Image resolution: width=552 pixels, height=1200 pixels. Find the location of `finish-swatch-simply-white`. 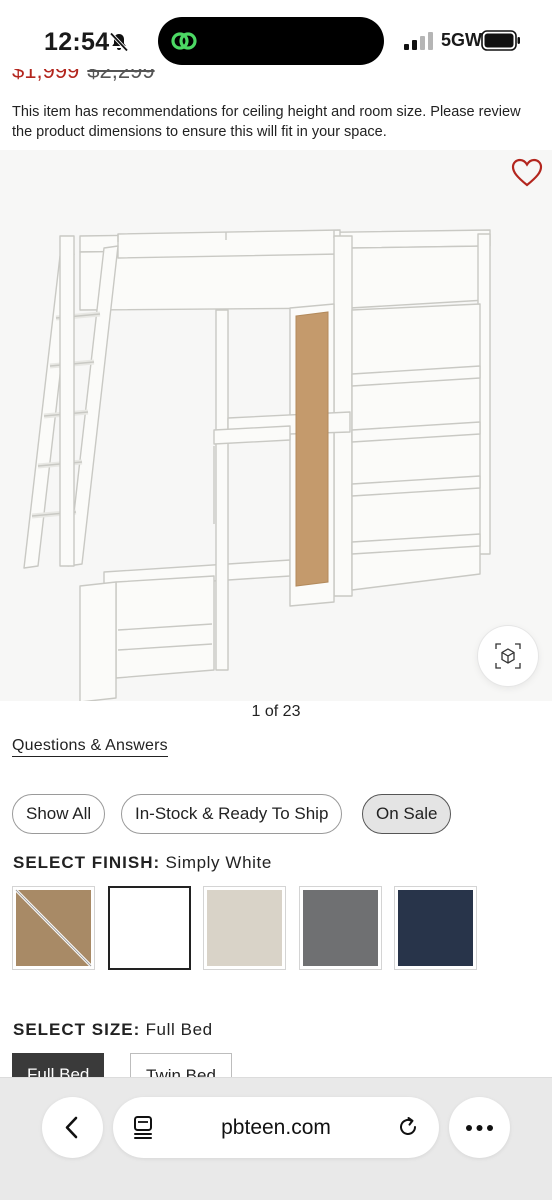

finish-swatch-simply-white is located at coordinates (149, 928).